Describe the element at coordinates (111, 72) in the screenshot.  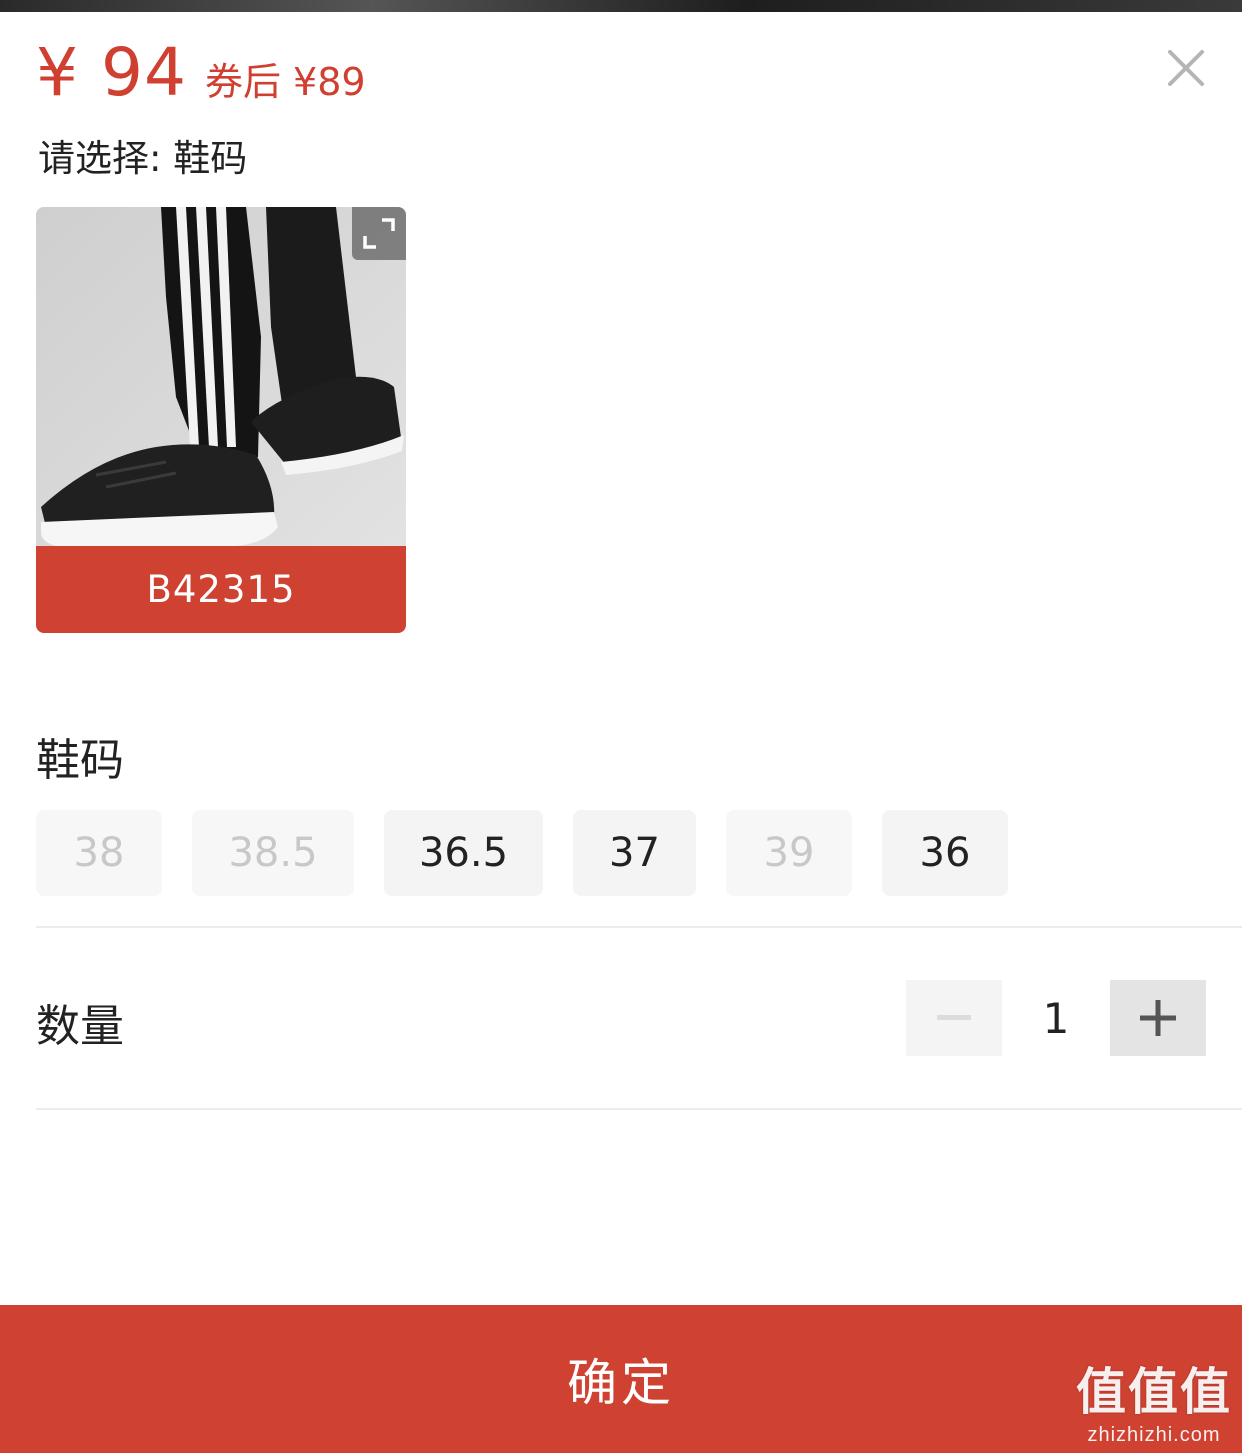
I see `price: ¥ 94` at that location.